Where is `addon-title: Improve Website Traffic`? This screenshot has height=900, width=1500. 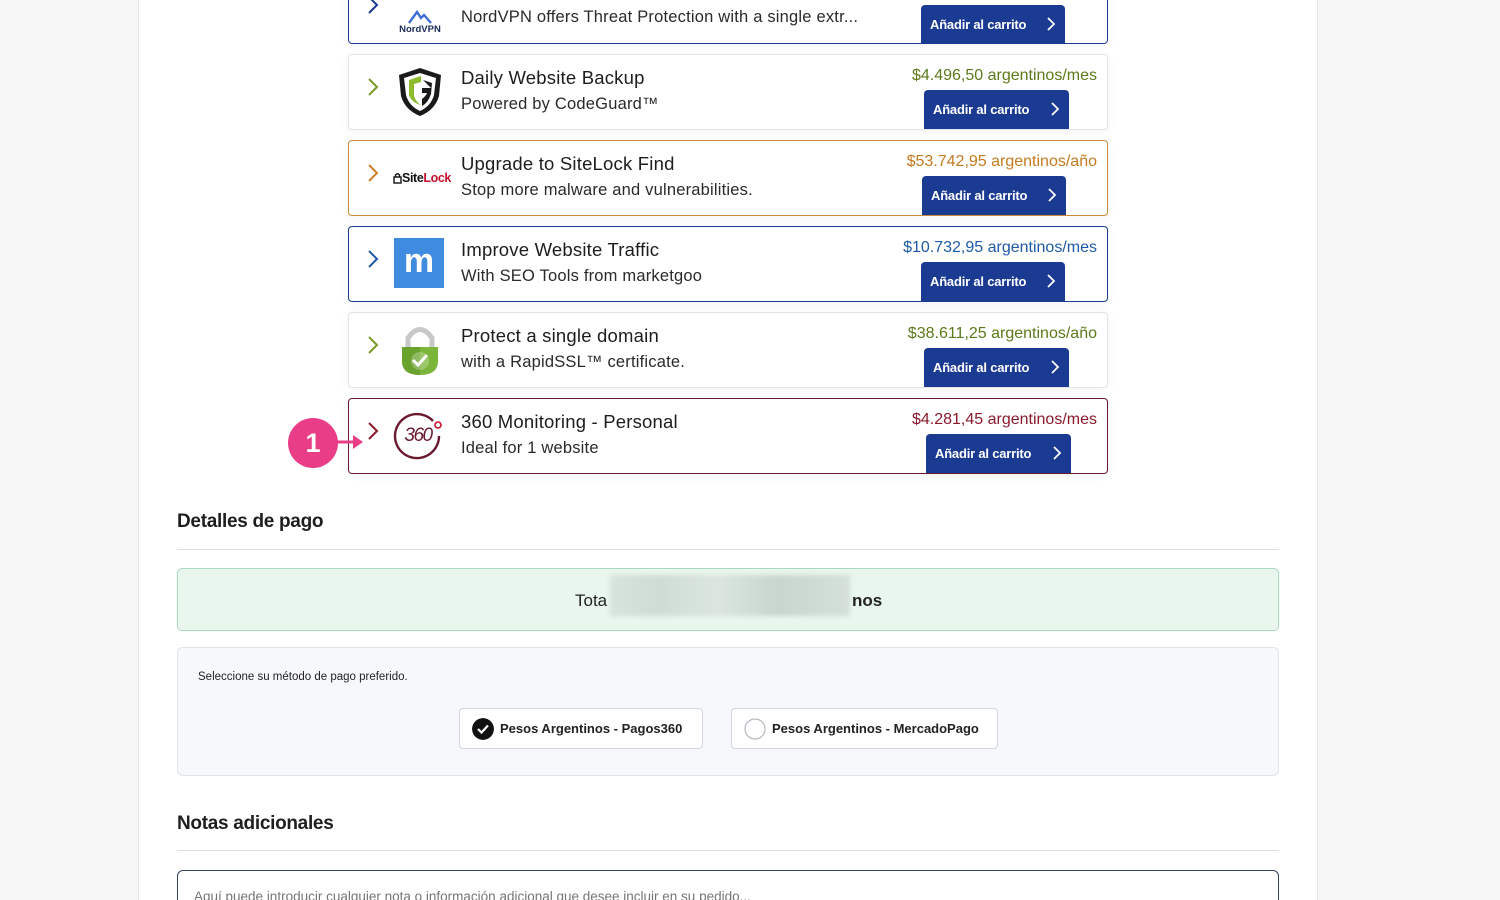 addon-title: Improve Website Traffic is located at coordinates (560, 249).